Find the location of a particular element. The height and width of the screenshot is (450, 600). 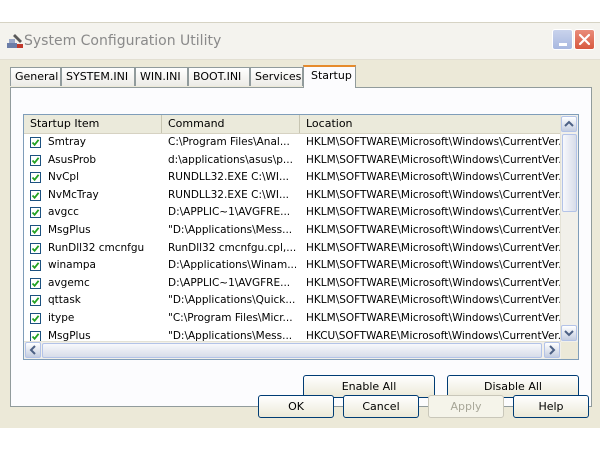

close-button is located at coordinates (584, 39).